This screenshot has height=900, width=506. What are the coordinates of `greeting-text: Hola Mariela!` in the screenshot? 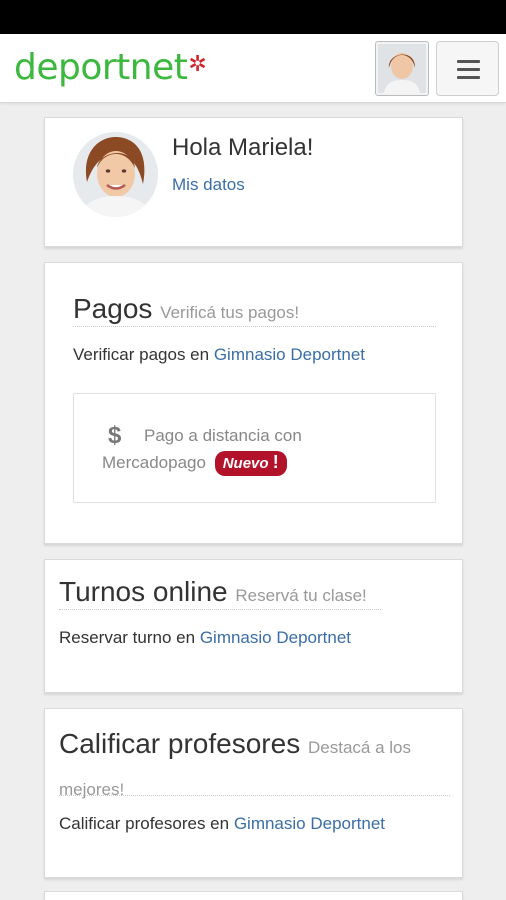 It's located at (243, 147).